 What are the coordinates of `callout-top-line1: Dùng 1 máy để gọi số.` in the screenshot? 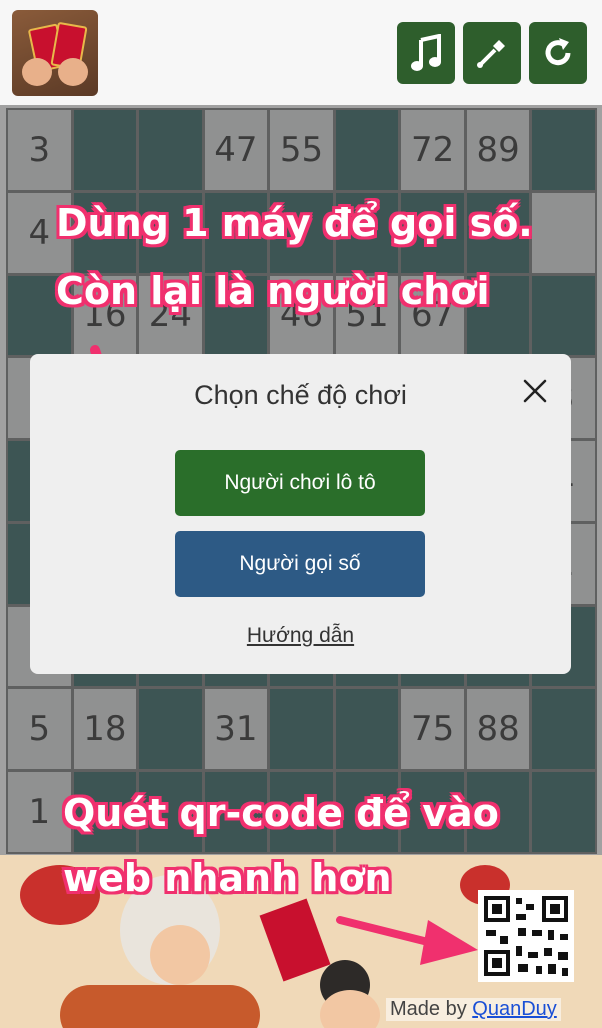 It's located at (294, 223).